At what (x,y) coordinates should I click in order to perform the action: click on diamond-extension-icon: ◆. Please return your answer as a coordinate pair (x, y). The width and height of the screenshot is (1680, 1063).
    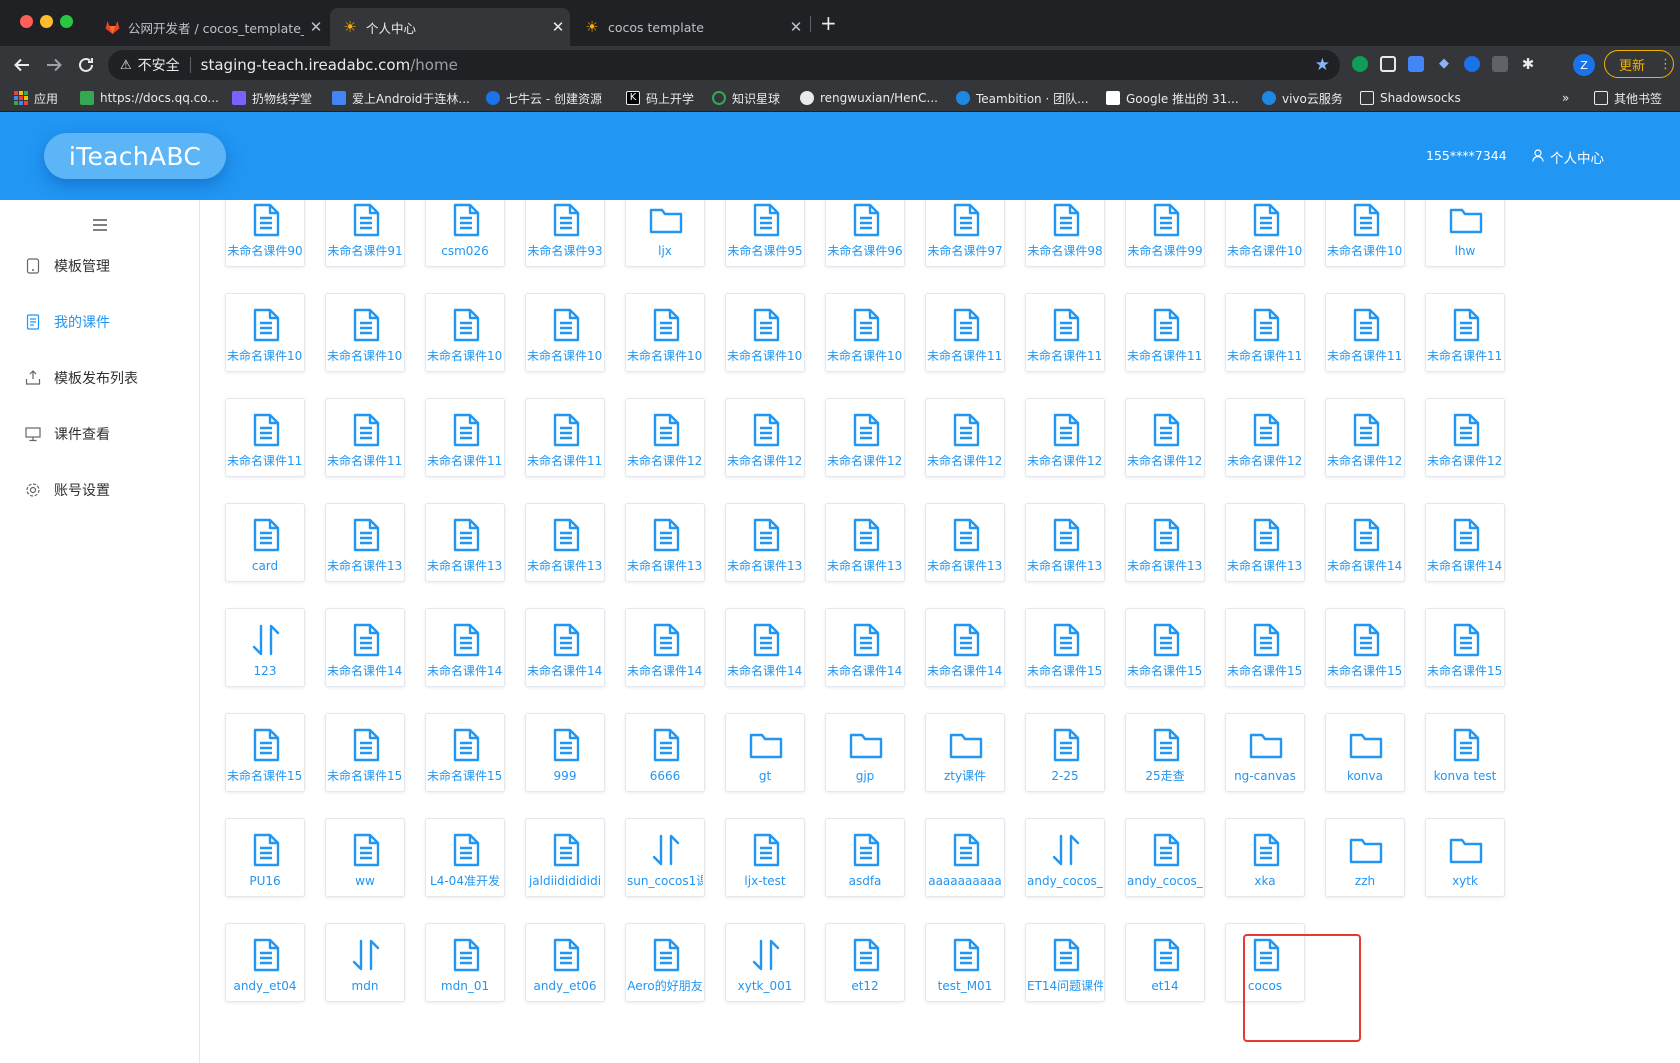
    Looking at the image, I should click on (1444, 64).